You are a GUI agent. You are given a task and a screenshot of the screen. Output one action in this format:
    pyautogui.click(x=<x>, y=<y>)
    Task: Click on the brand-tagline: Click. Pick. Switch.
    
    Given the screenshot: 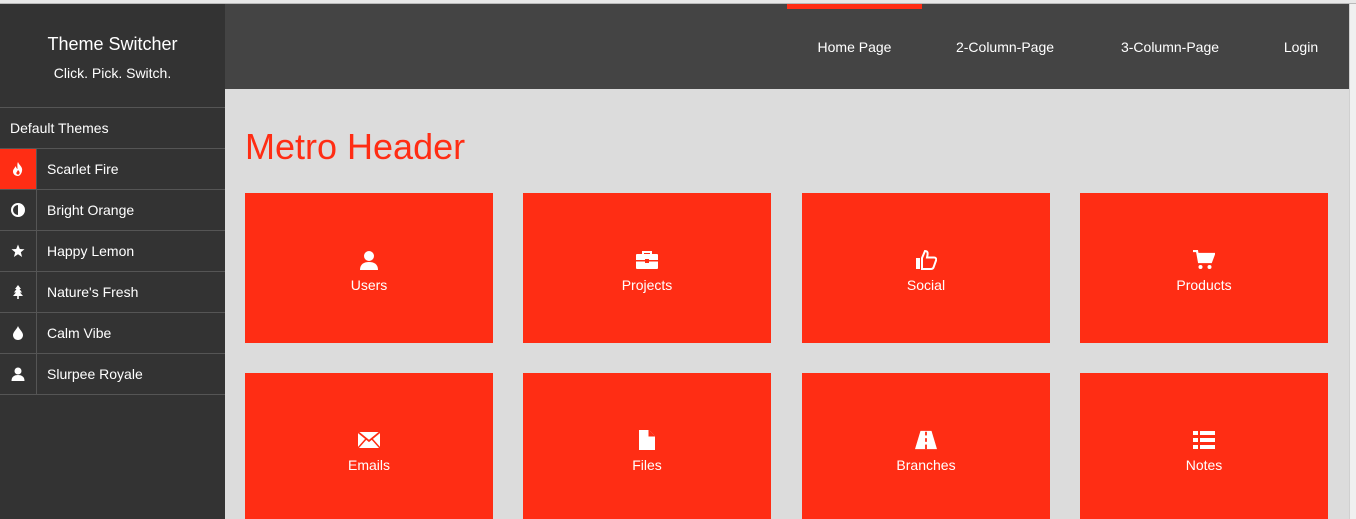 What is the action you would take?
    pyautogui.click(x=112, y=73)
    